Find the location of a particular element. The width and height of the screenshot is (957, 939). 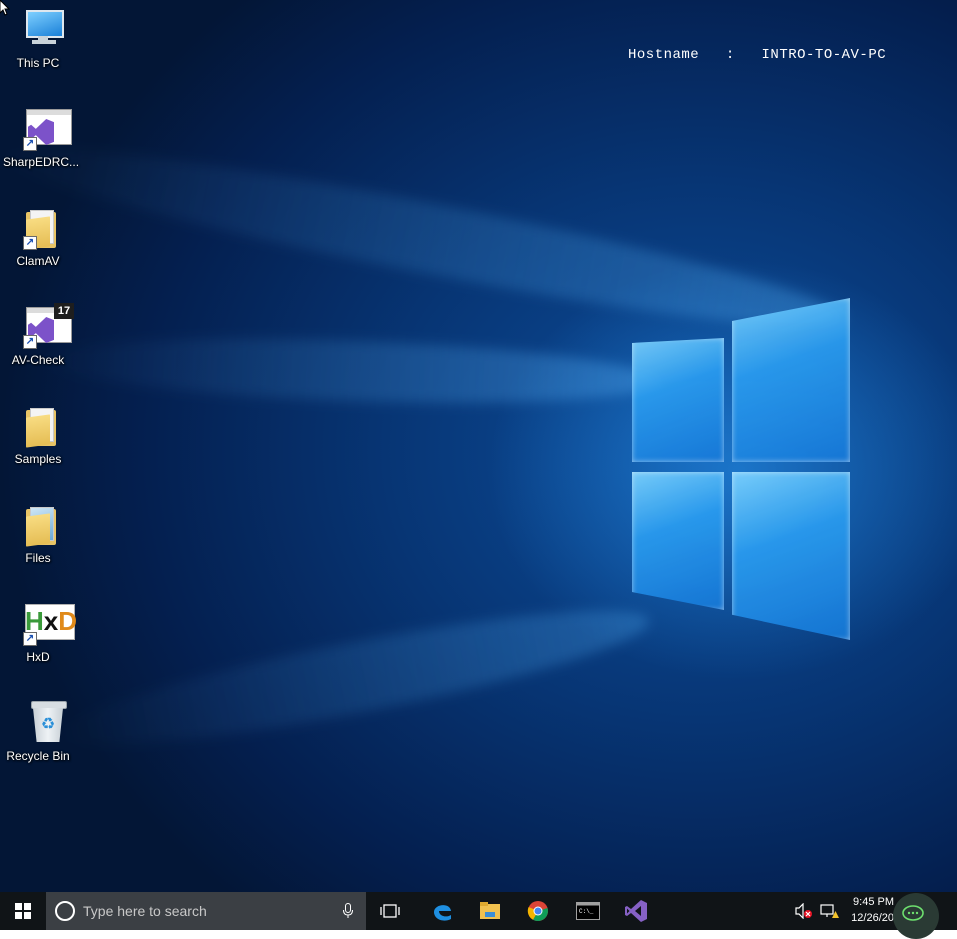

desktop-icon-recycle-bin: ♻ Recycle Bin is located at coordinates (38, 731).